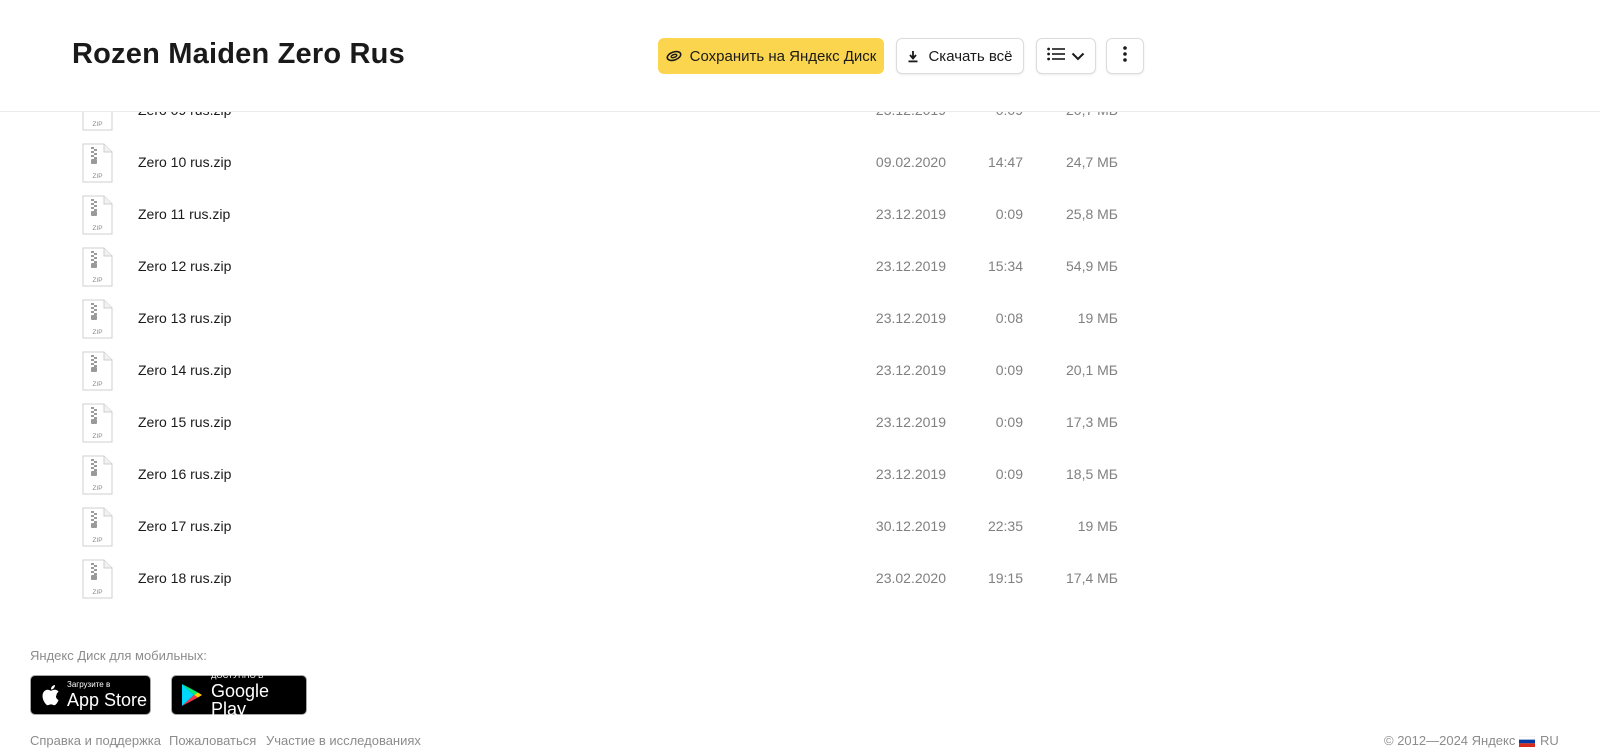 Image resolution: width=1600 pixels, height=756 pixels. I want to click on save-button-label: Сохранить на Яндекс Диск, so click(783, 56).